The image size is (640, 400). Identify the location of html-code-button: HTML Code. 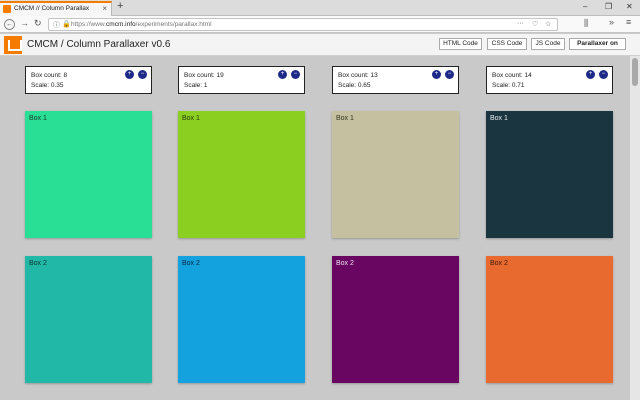
(460, 44).